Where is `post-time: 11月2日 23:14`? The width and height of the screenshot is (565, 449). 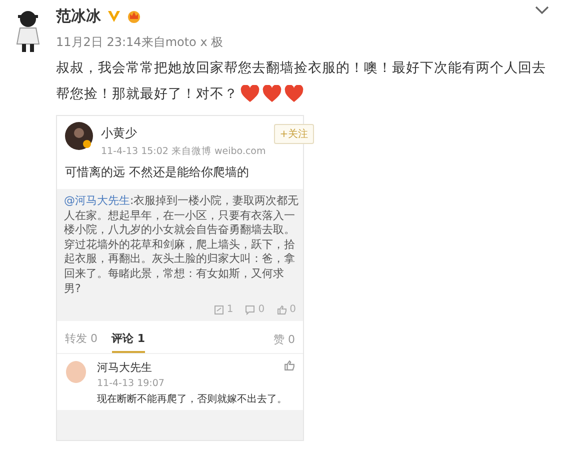
post-time: 11月2日 23:14 is located at coordinates (99, 42).